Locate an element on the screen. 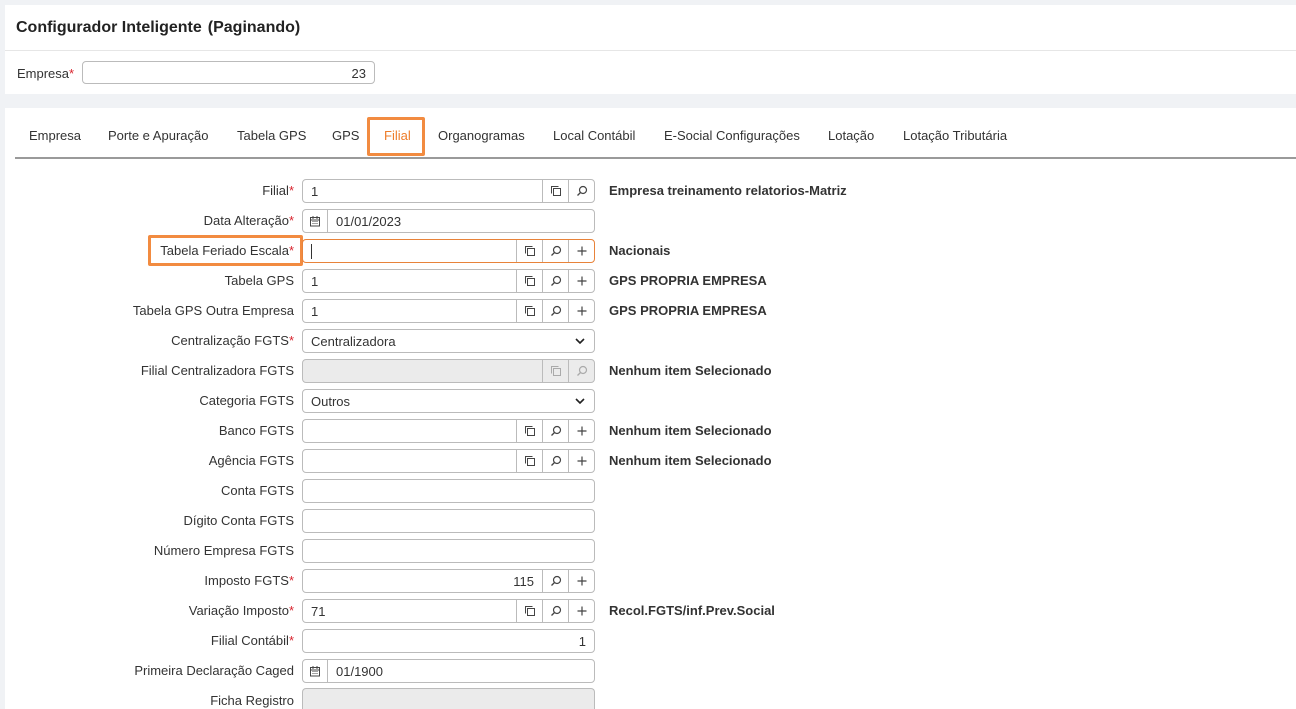 The width and height of the screenshot is (1296, 709). tabela-gps-outra-field: 1 is located at coordinates (448, 311).